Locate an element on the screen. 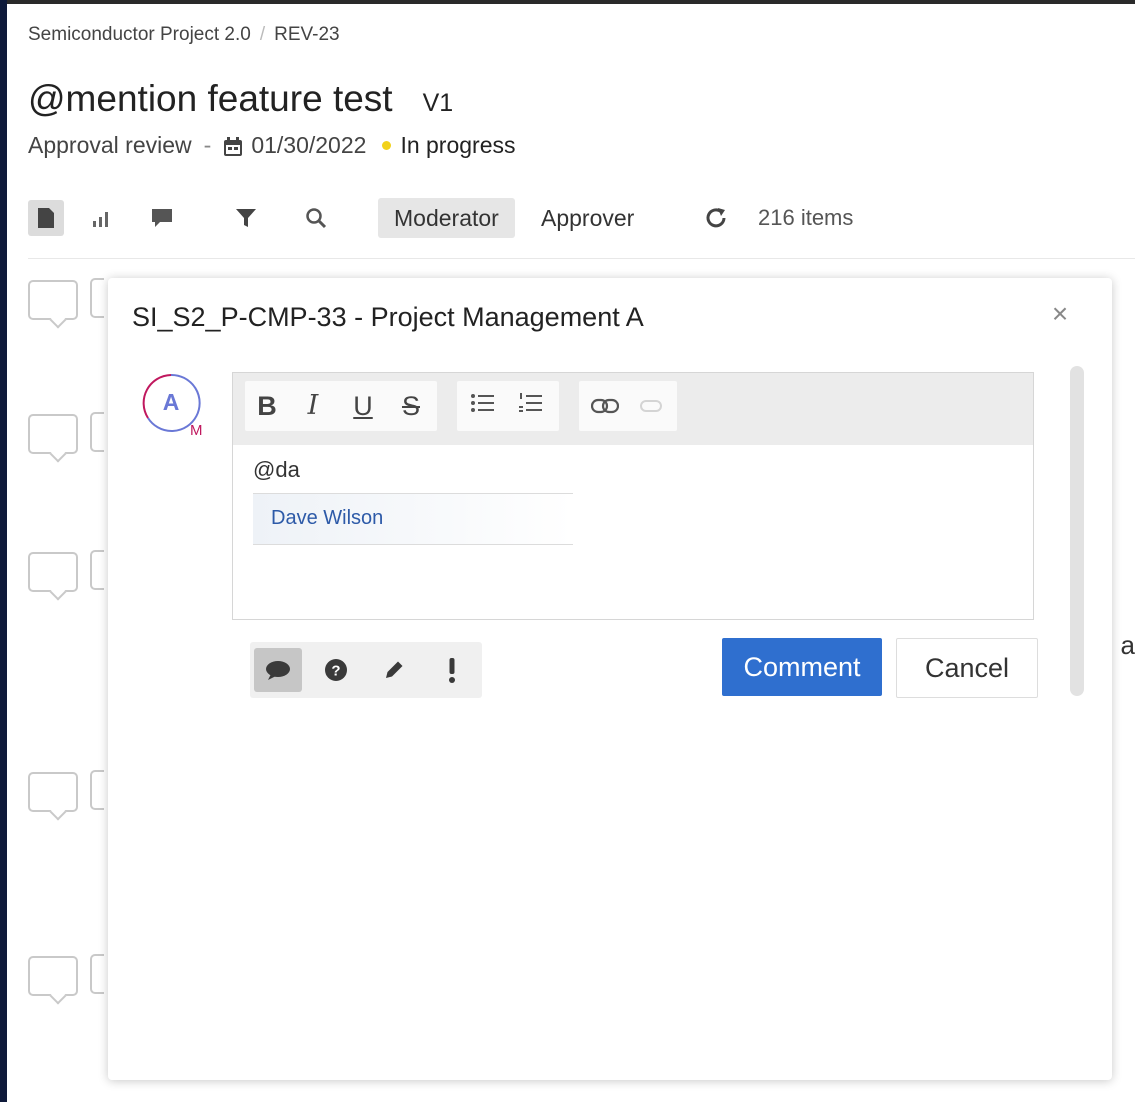 The image size is (1135, 1102). link-button is located at coordinates (605, 406).